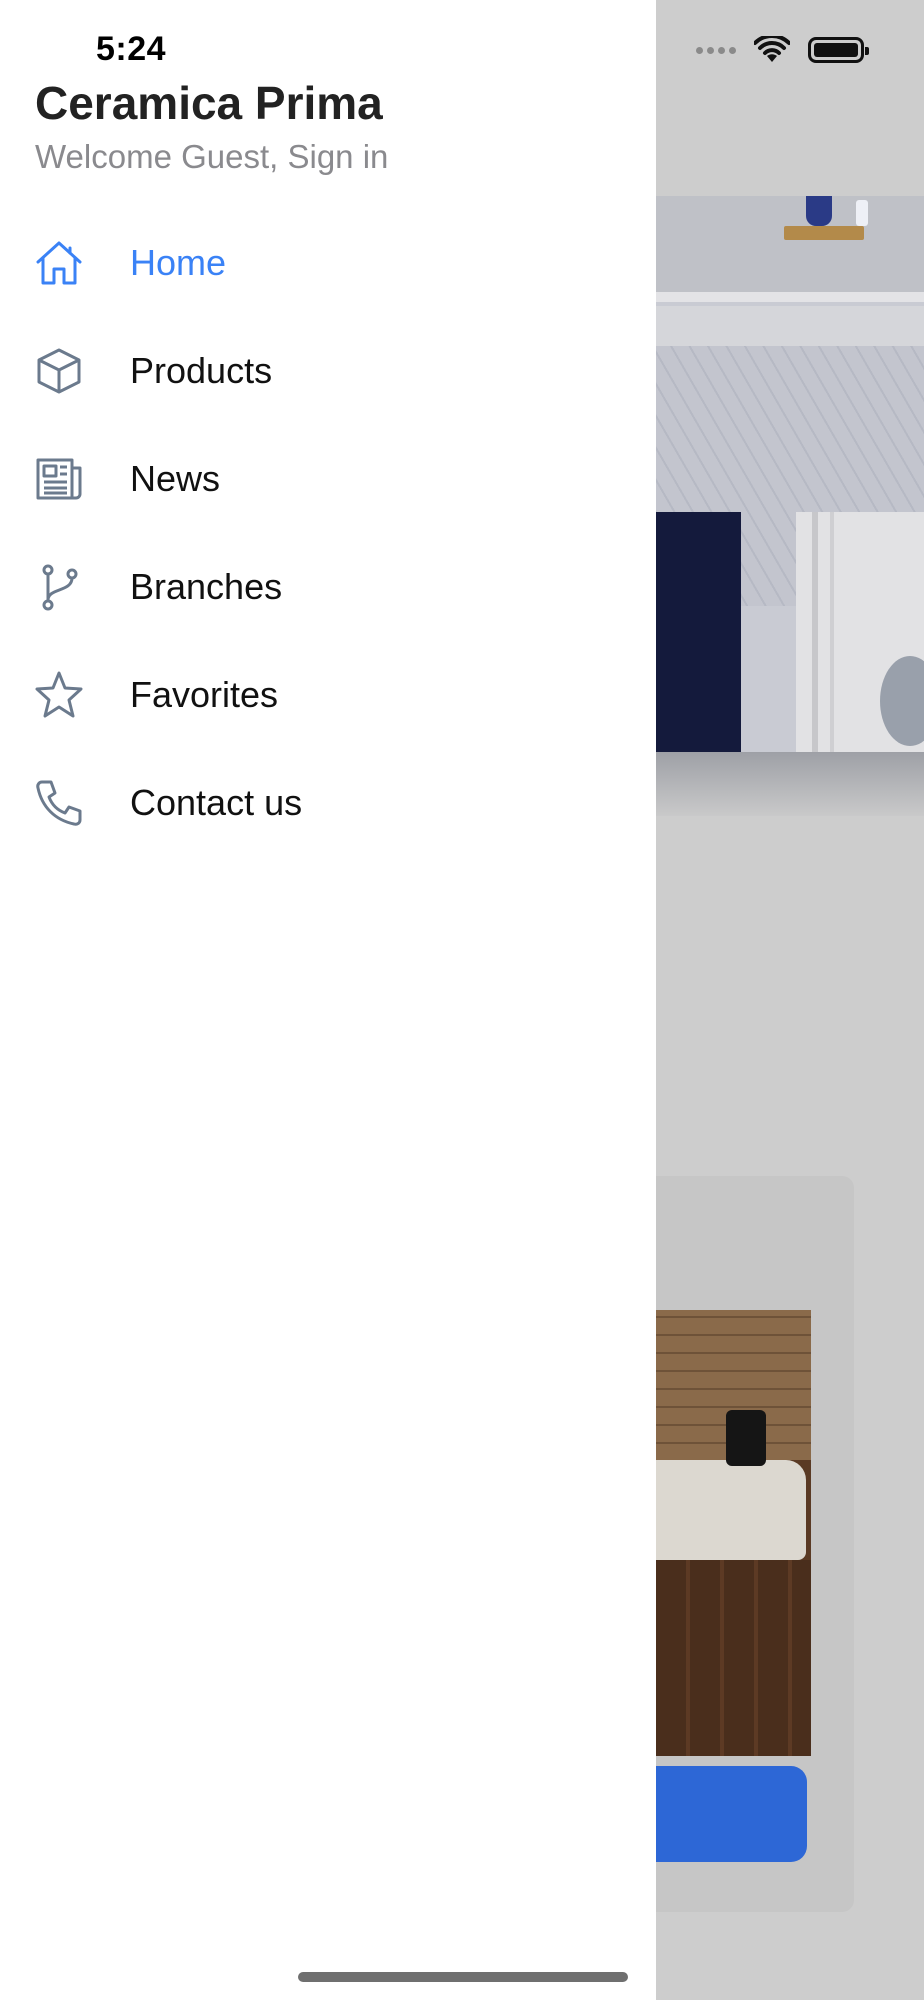 The width and height of the screenshot is (924, 2000). What do you see at coordinates (328, 694) in the screenshot?
I see `menu-item-favorites: Favorites` at bounding box center [328, 694].